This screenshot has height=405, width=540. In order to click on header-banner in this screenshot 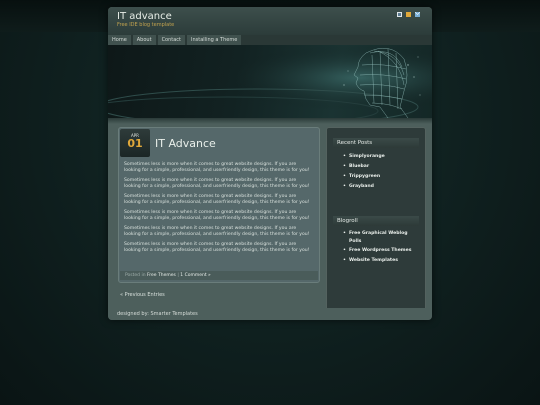, I will do `click(270, 81)`.